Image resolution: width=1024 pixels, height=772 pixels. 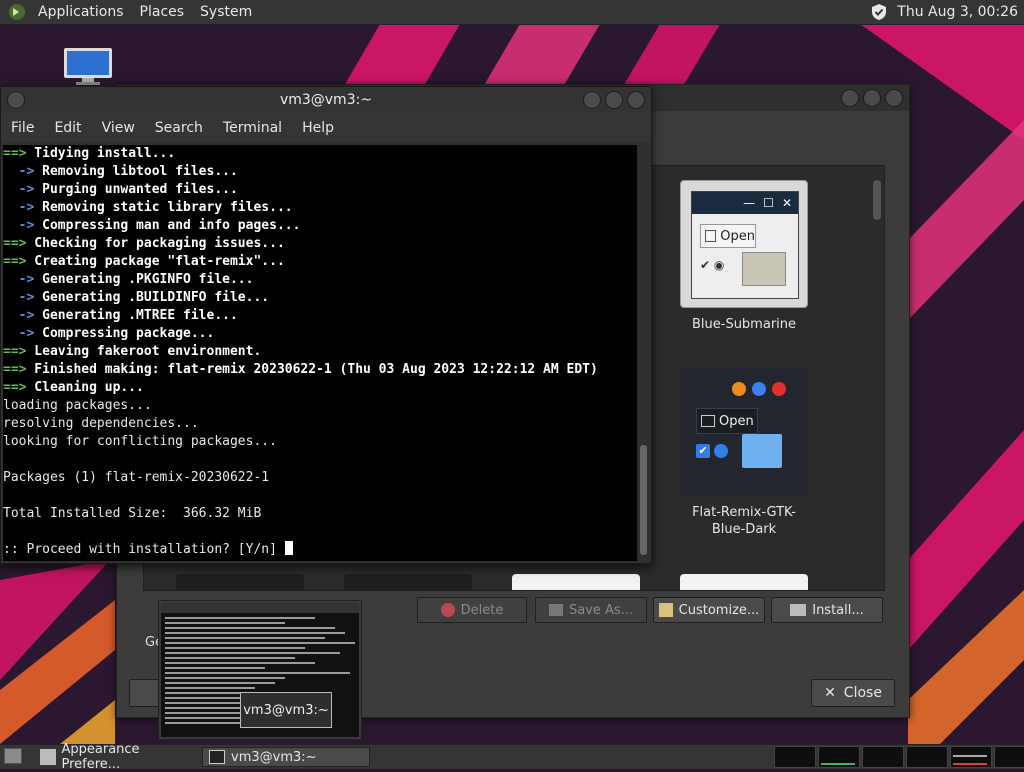 What do you see at coordinates (22, 128) in the screenshot?
I see `menu-file: File` at bounding box center [22, 128].